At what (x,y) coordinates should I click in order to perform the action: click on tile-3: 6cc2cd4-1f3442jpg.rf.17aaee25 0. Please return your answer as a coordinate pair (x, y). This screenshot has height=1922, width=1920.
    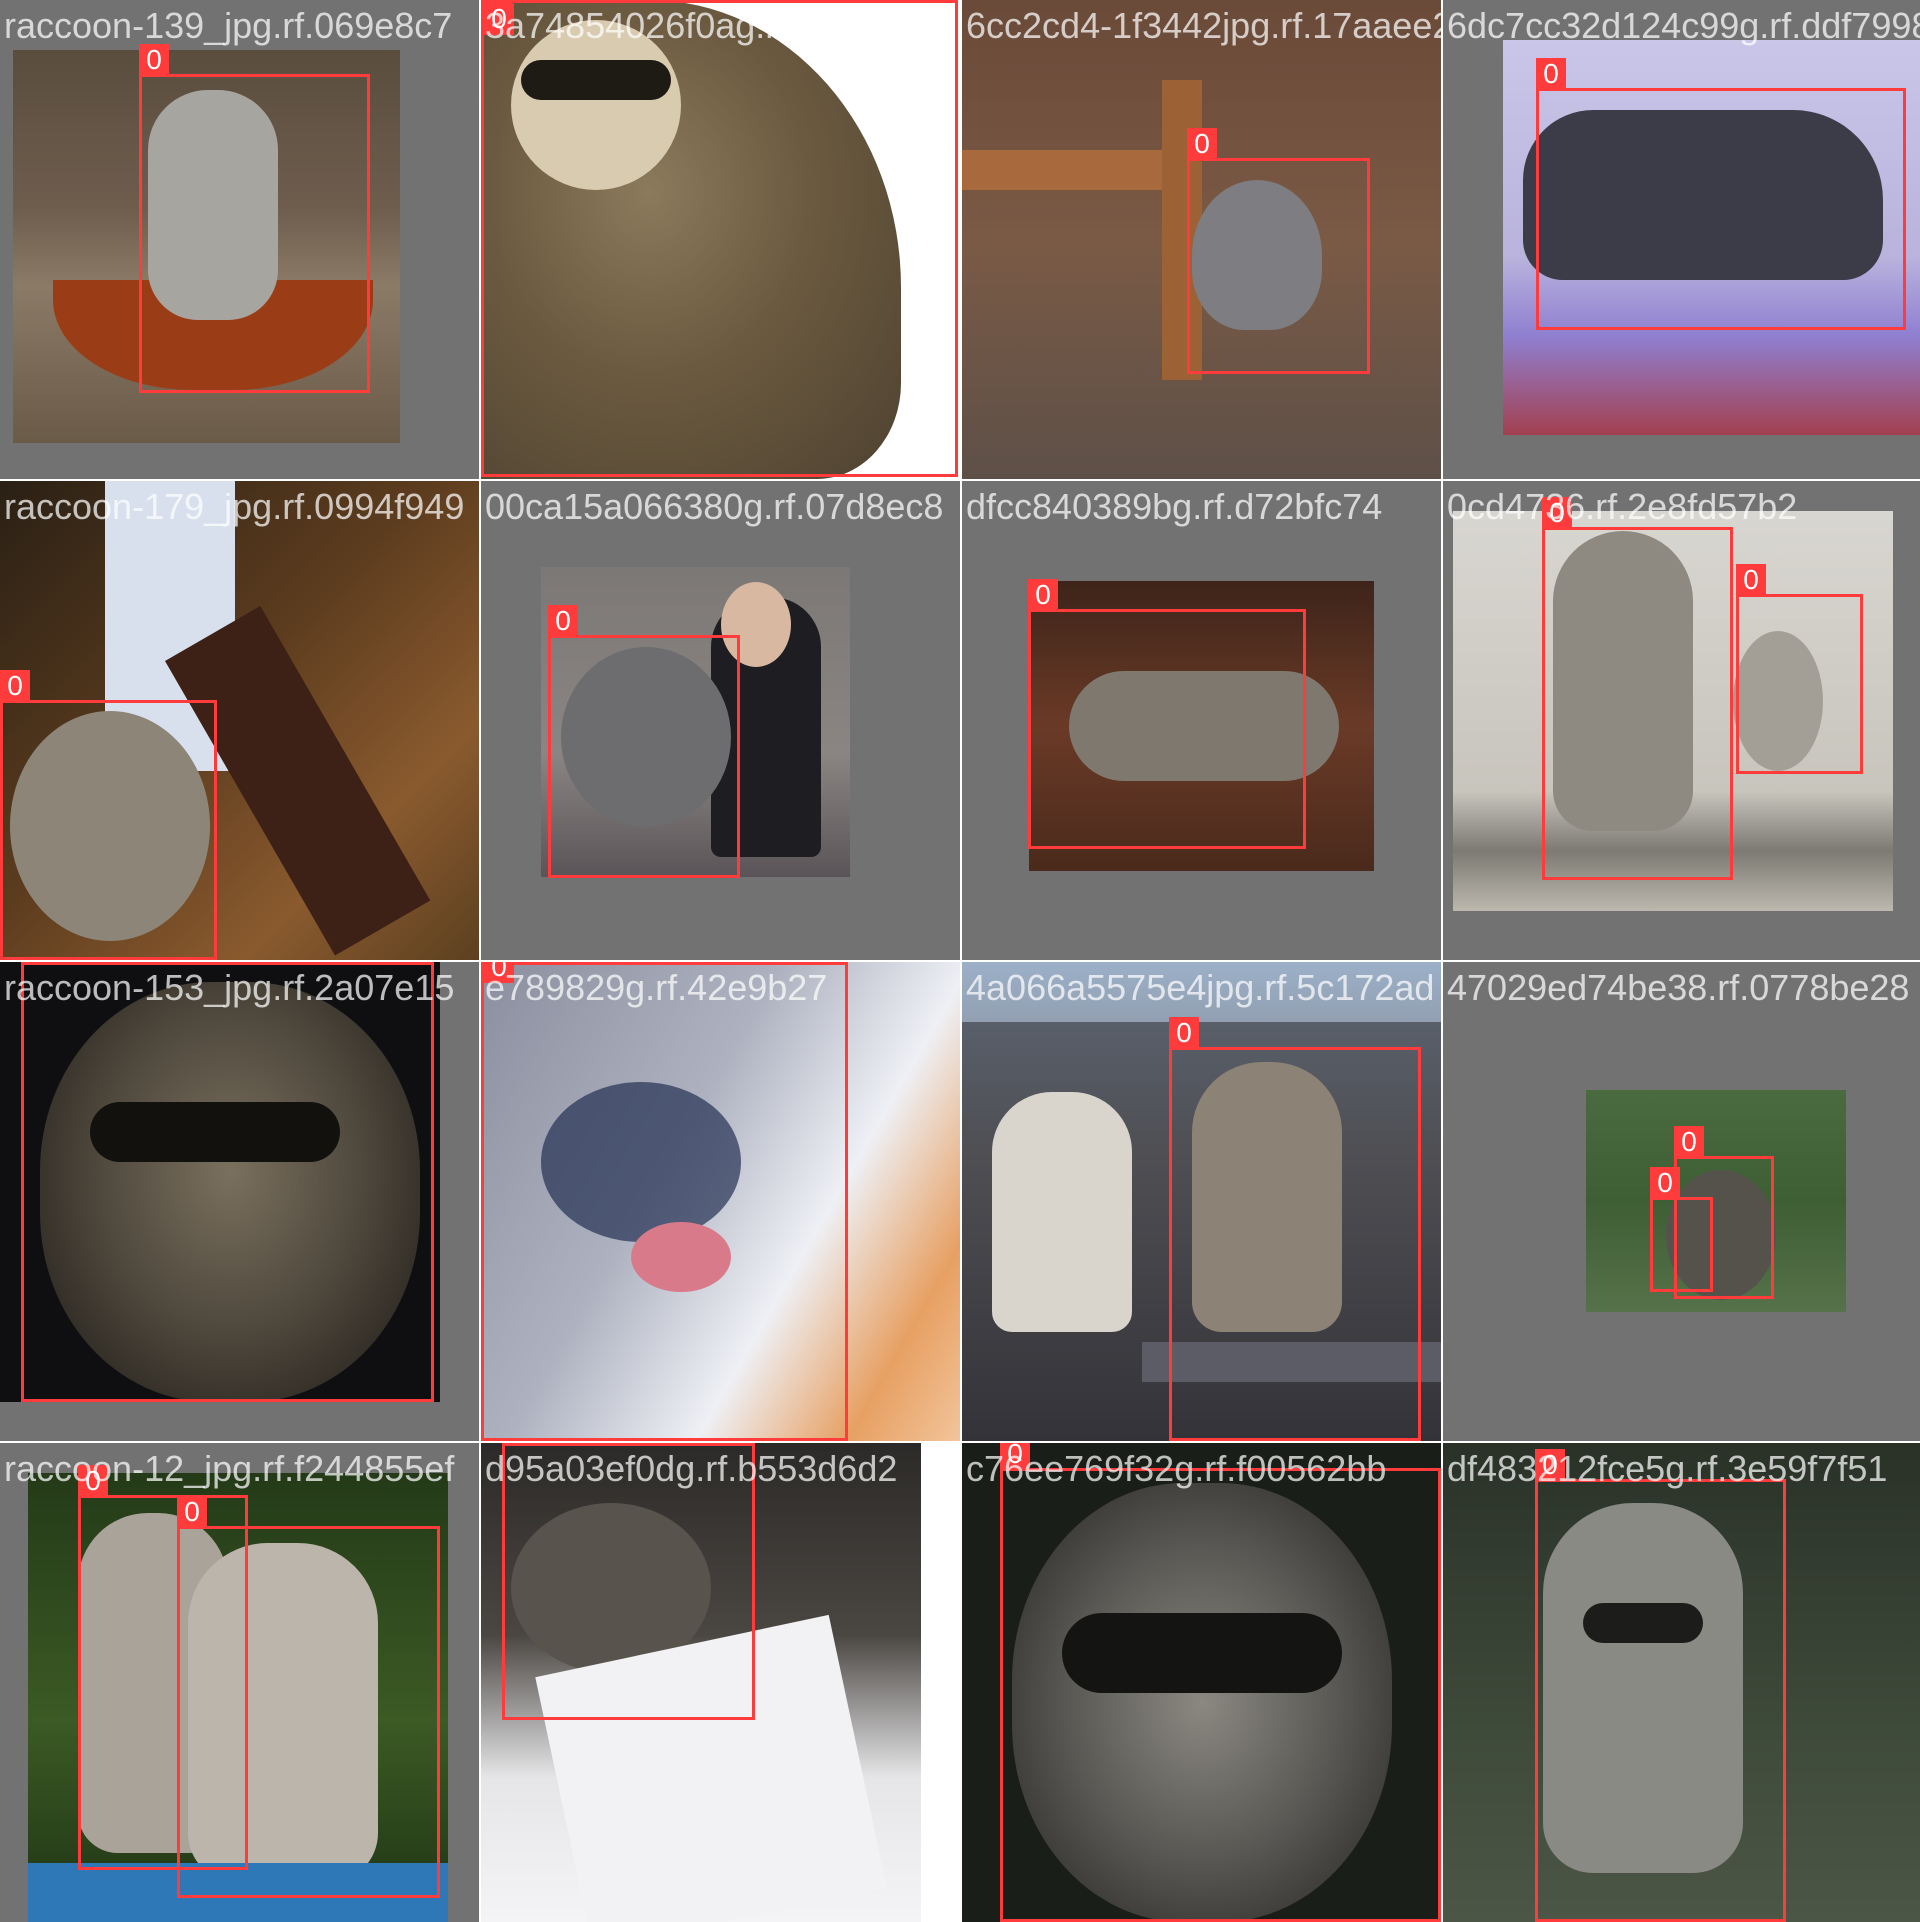
    Looking at the image, I should click on (1201, 239).